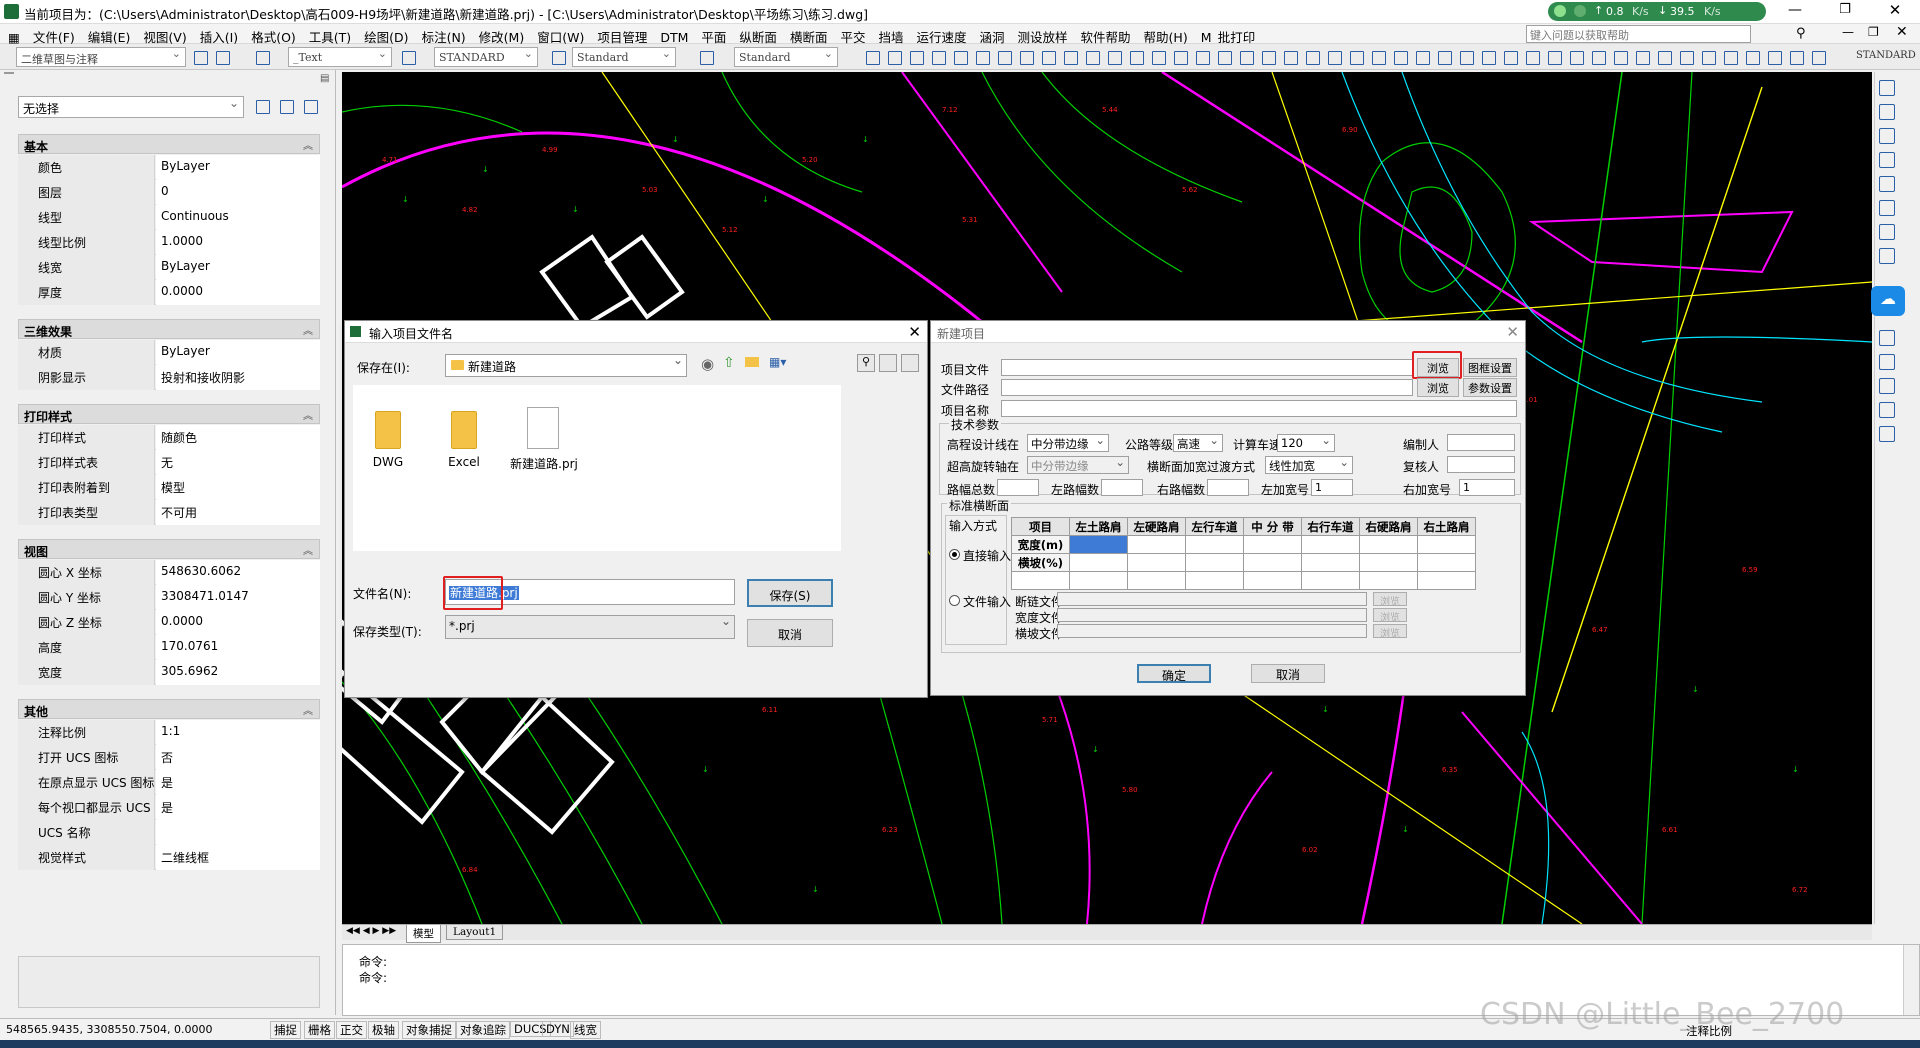 This screenshot has height=1048, width=1920. I want to click on menu-item: 平交, so click(853, 35).